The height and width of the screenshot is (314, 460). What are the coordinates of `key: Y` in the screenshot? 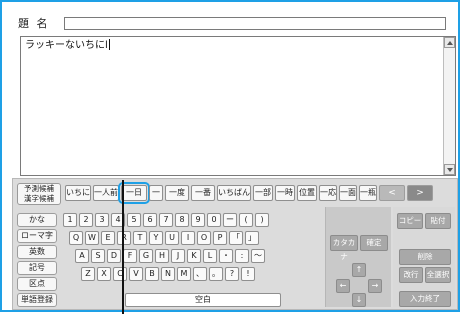 It's located at (156, 238).